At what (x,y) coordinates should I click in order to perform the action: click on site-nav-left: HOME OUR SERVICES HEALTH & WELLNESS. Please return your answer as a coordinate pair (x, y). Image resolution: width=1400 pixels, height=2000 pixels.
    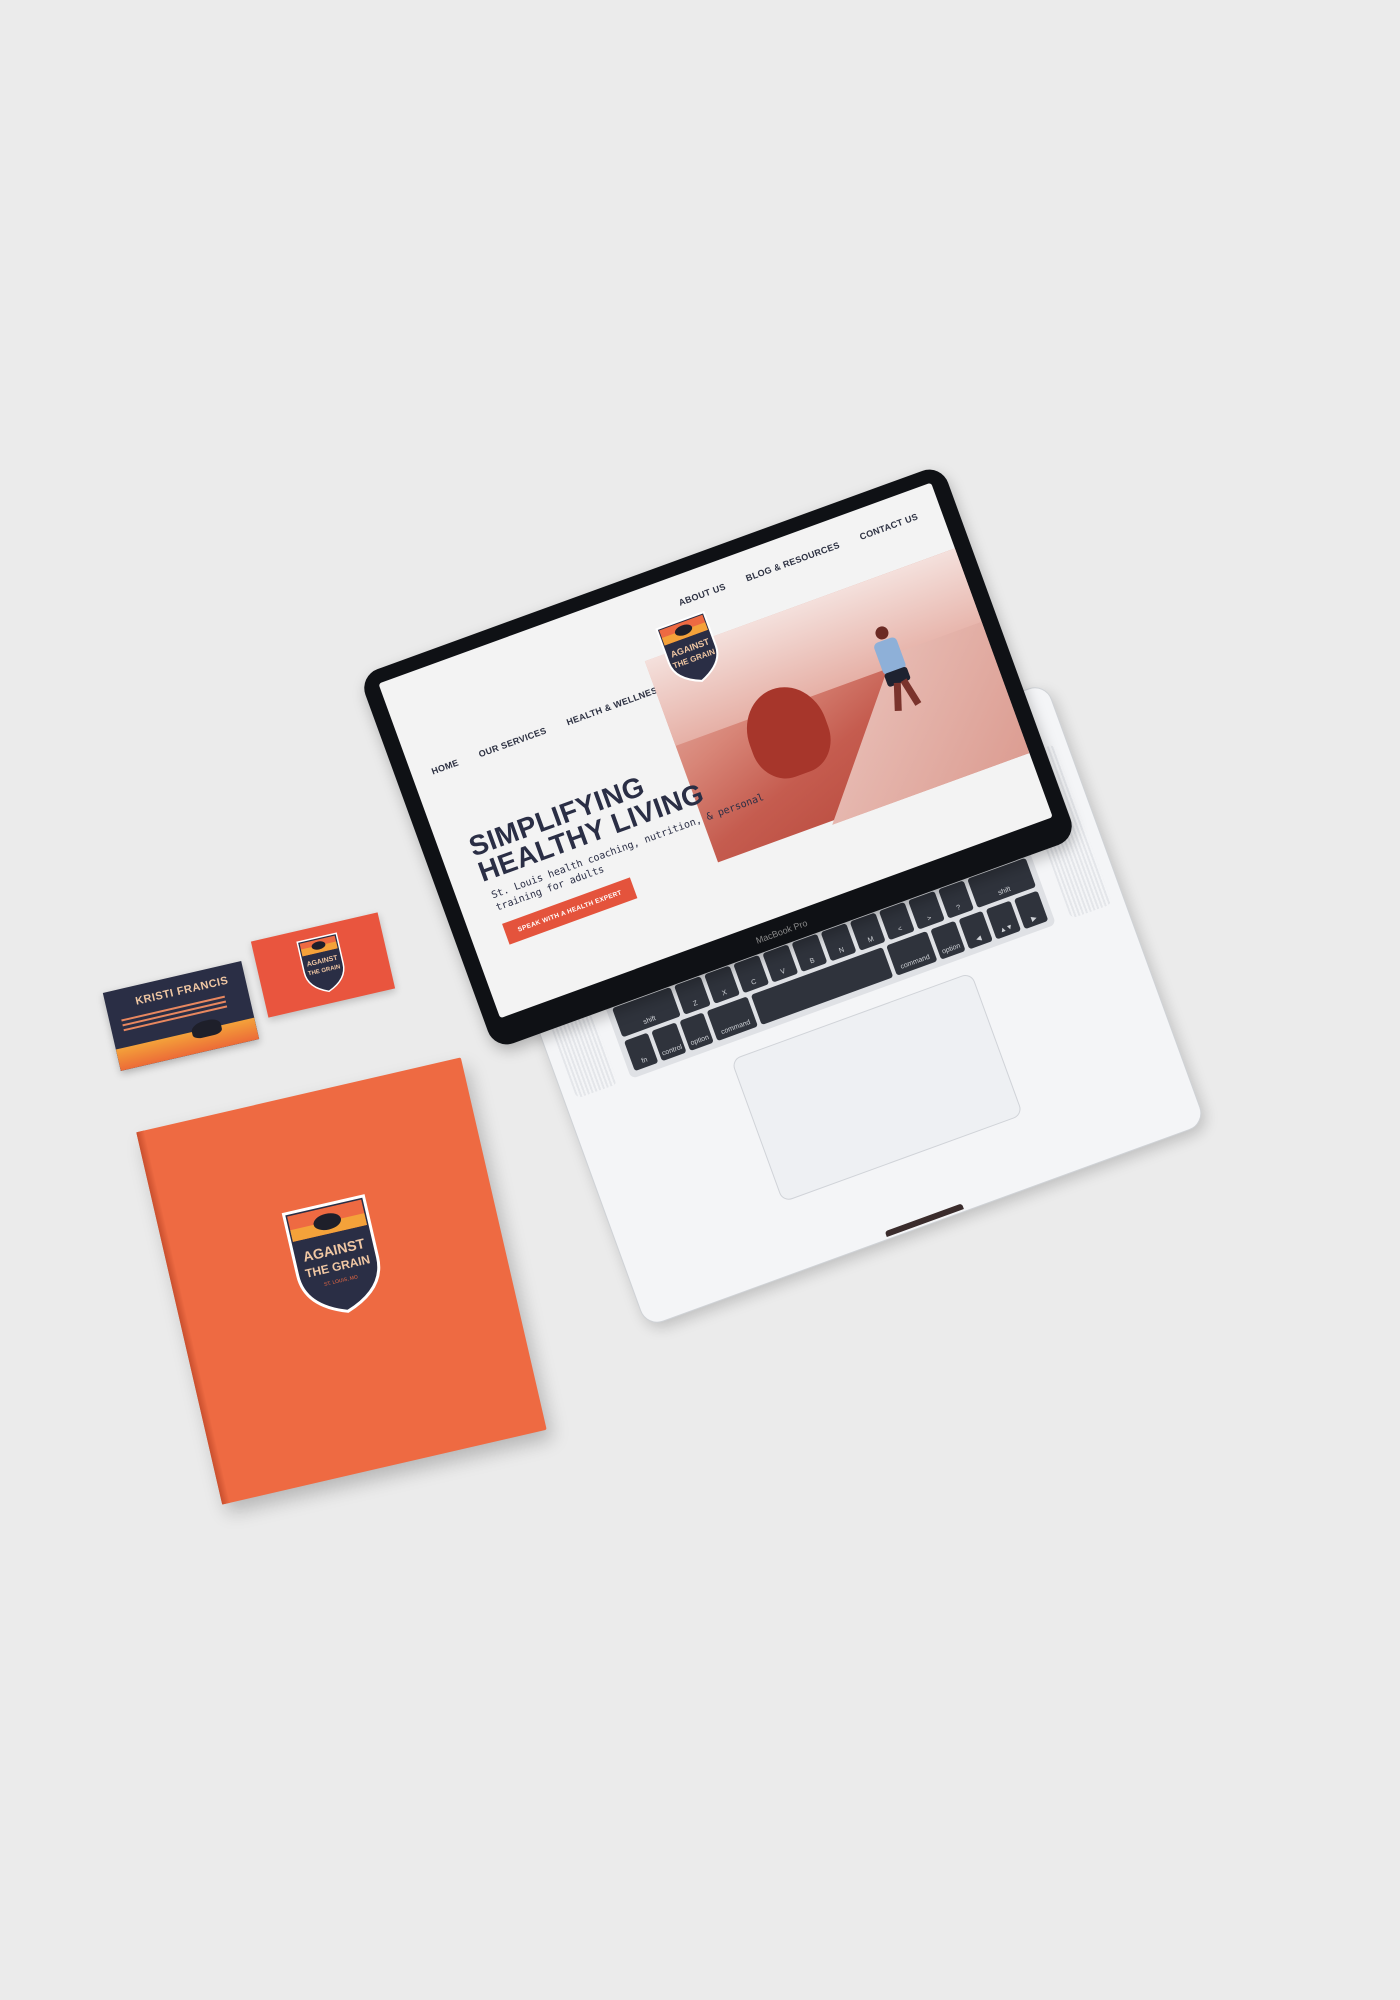
    Looking at the image, I should click on (547, 730).